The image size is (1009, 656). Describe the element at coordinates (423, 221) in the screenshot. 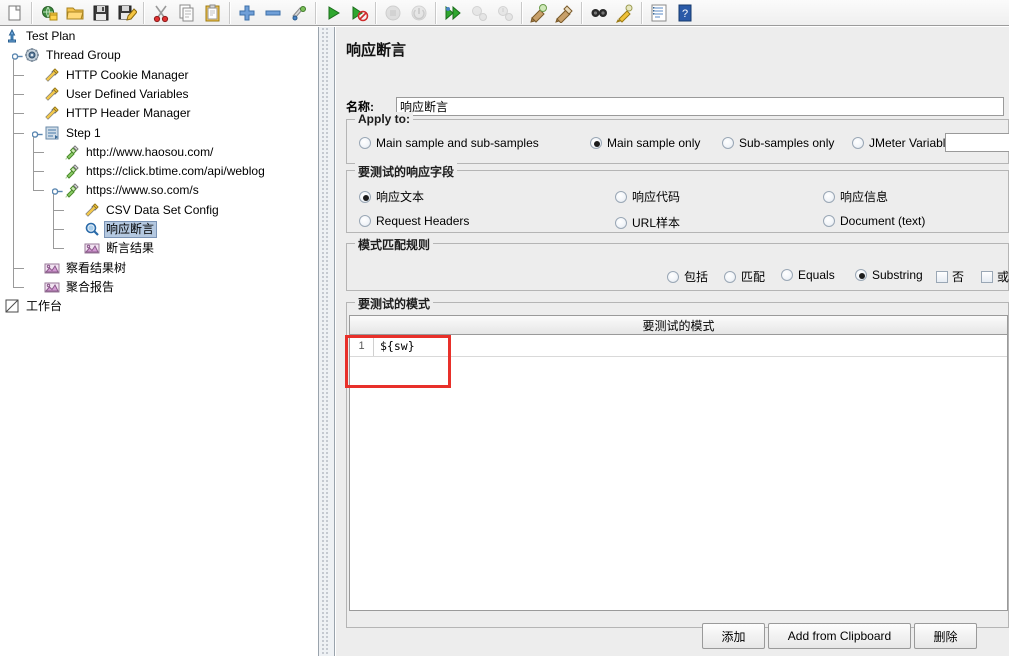

I see `option-label: Request Headers` at that location.